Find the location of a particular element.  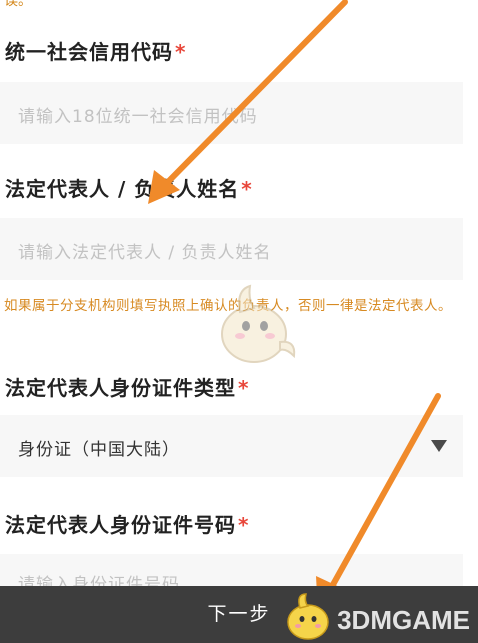

watermark-text: 3DMGAME is located at coordinates (403, 620).